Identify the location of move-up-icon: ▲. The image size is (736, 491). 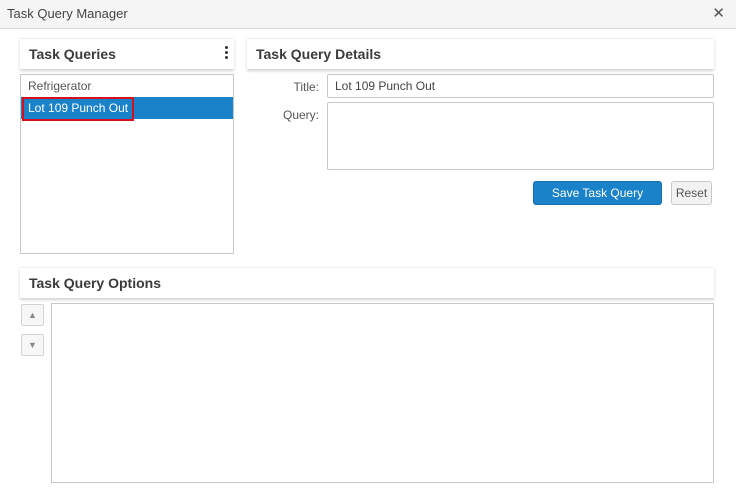
(32, 315).